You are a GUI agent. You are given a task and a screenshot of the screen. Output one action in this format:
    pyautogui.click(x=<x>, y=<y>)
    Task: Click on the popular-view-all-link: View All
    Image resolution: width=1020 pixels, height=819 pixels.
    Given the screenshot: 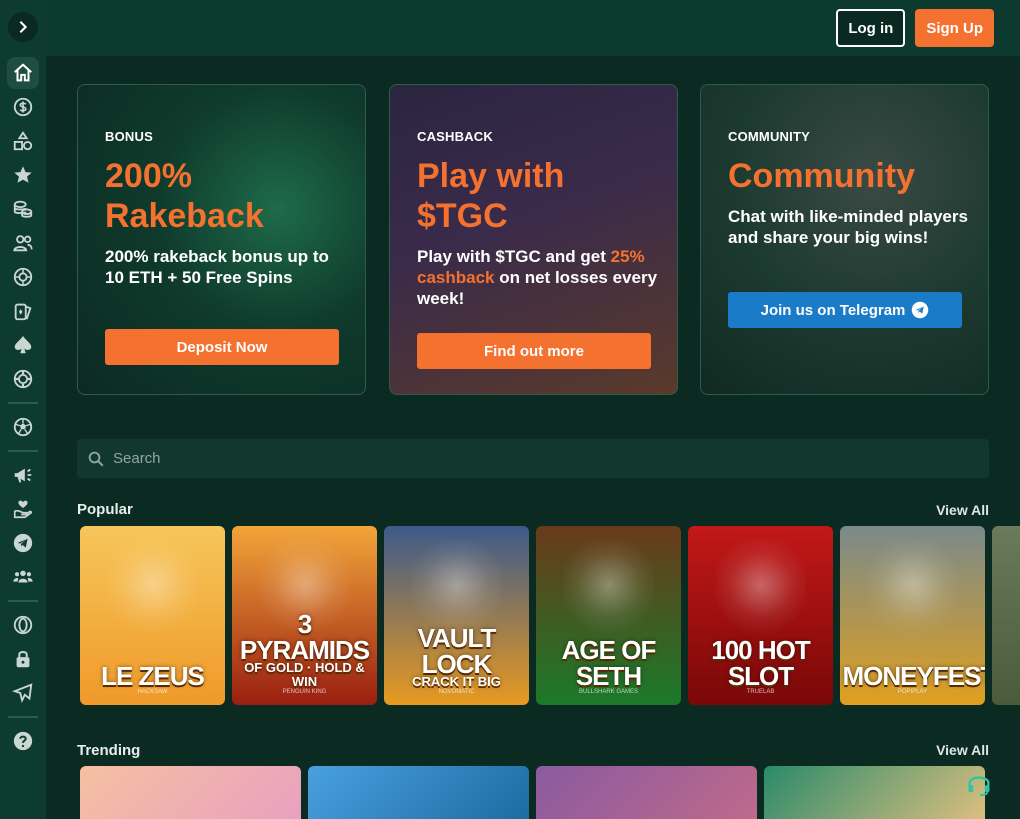 What is the action you would take?
    pyautogui.click(x=962, y=510)
    